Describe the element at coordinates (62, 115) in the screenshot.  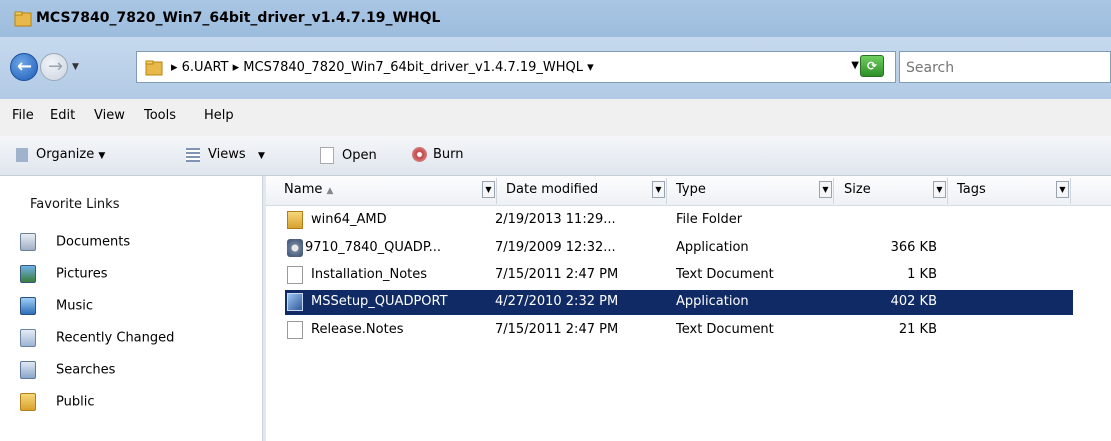
I see `menu-edit: Edit` at that location.